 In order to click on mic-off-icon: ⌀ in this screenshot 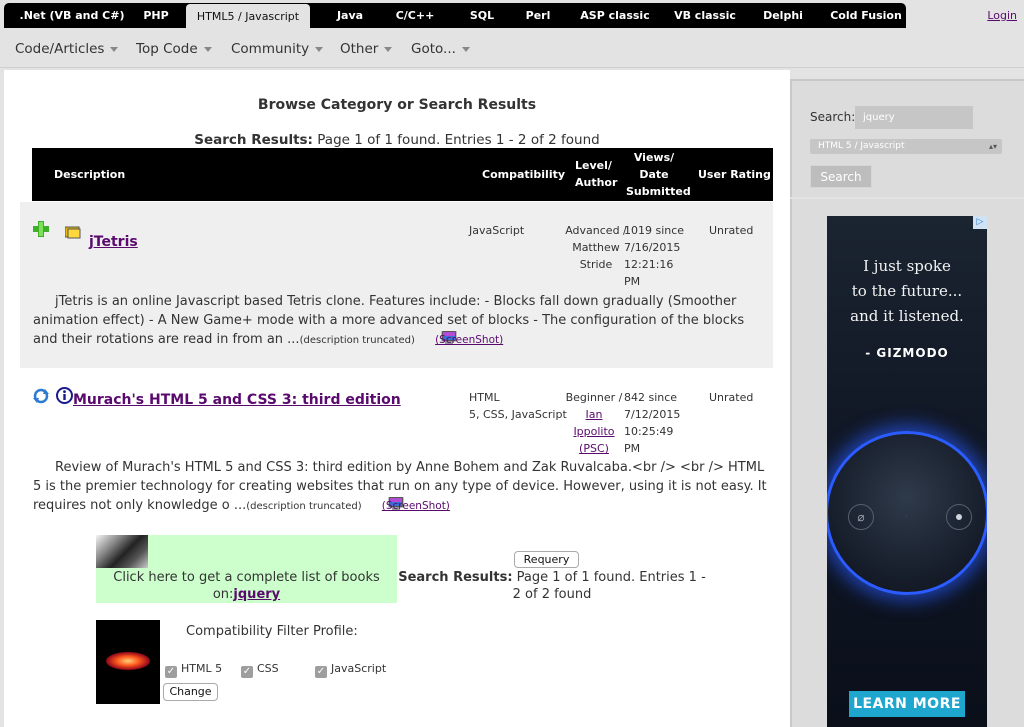, I will do `click(861, 517)`.